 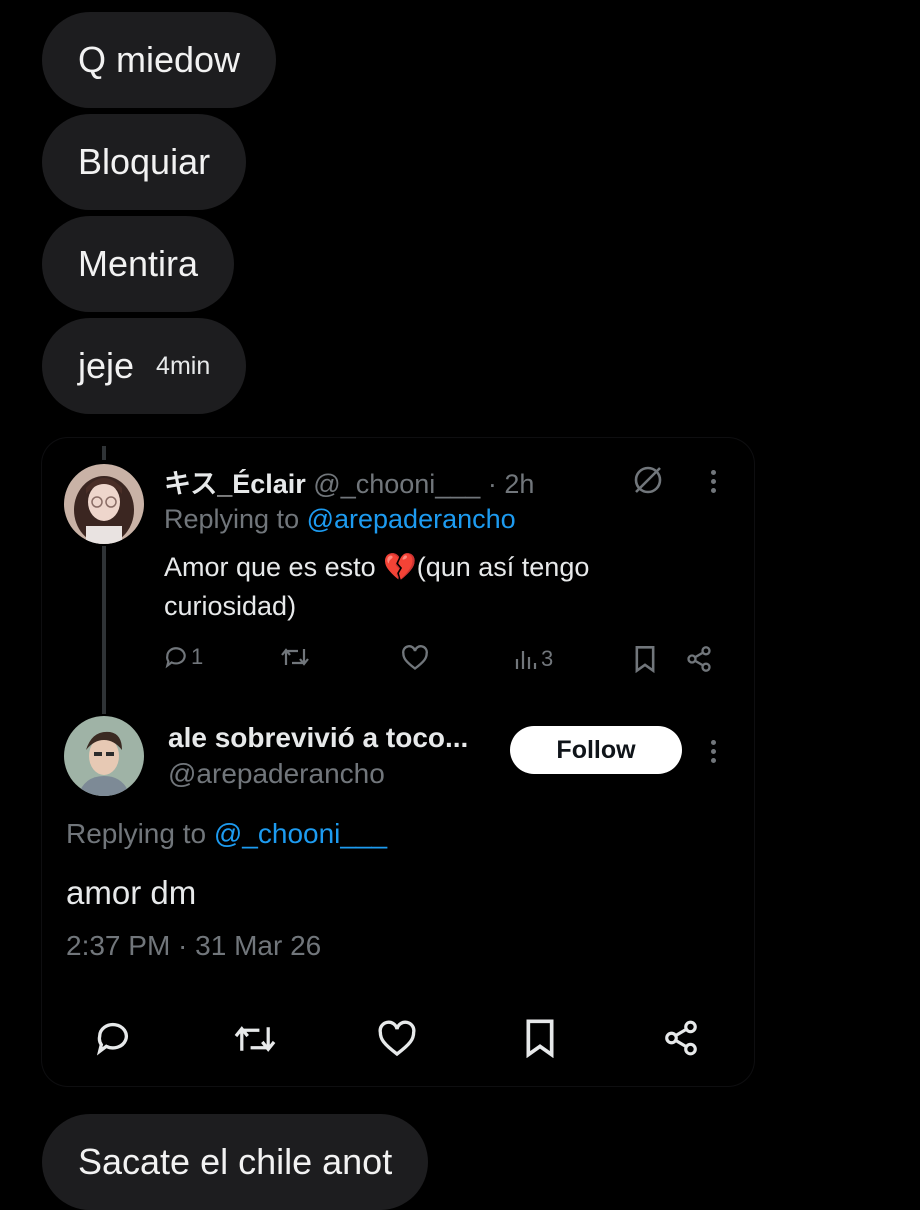 I want to click on message-text: Mentira, so click(x=138, y=263).